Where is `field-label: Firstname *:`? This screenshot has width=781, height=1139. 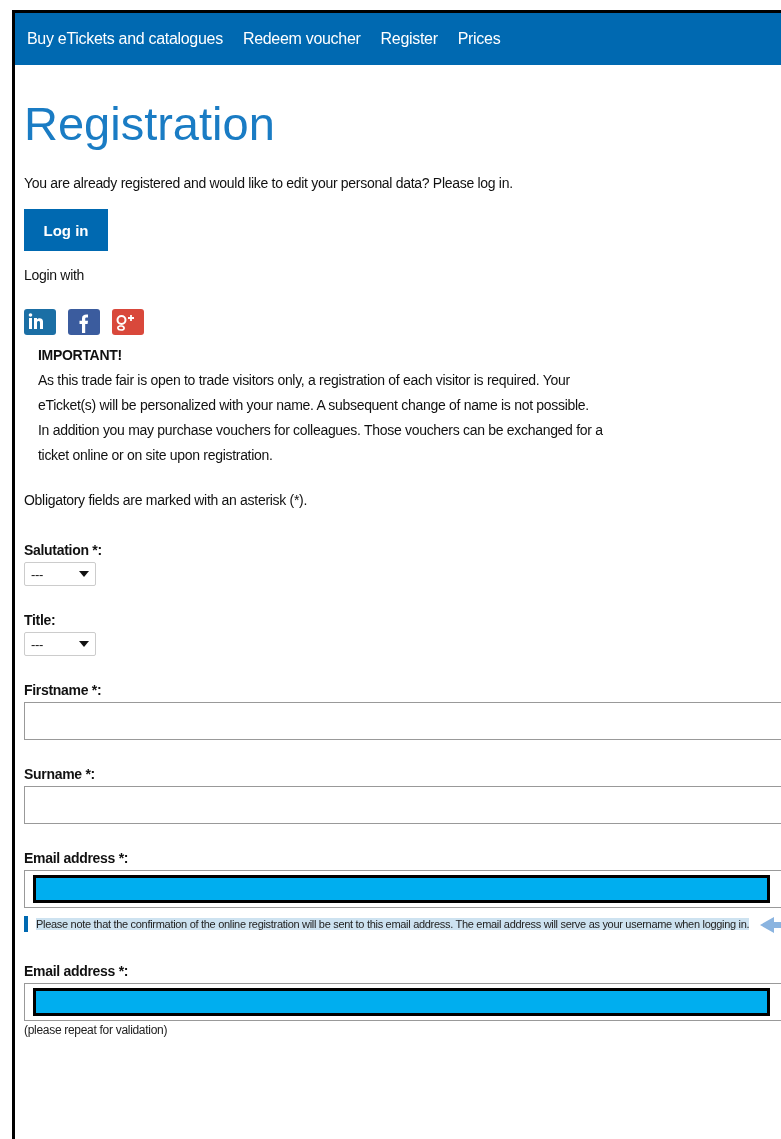 field-label: Firstname *: is located at coordinates (63, 690).